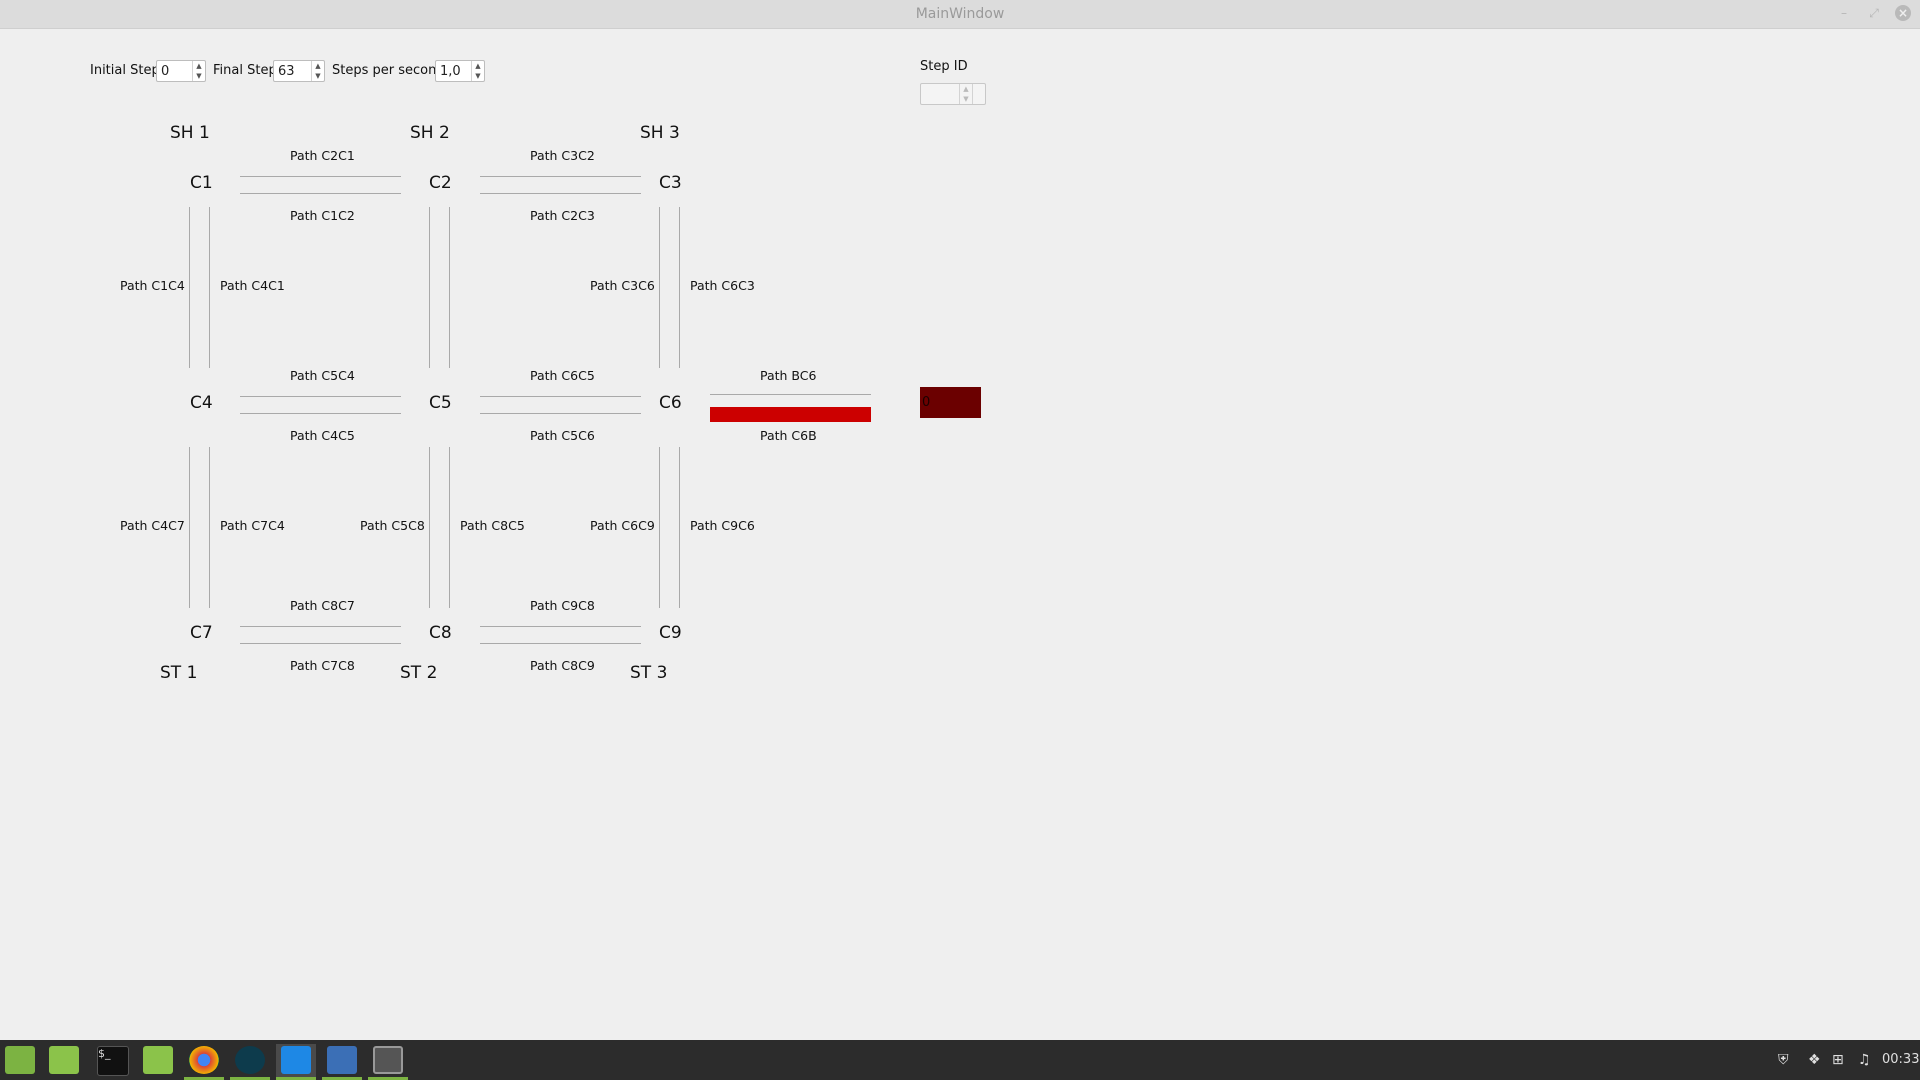 The image size is (1920, 1080). I want to click on path-label-c6c3: Path C6C3, so click(722, 285).